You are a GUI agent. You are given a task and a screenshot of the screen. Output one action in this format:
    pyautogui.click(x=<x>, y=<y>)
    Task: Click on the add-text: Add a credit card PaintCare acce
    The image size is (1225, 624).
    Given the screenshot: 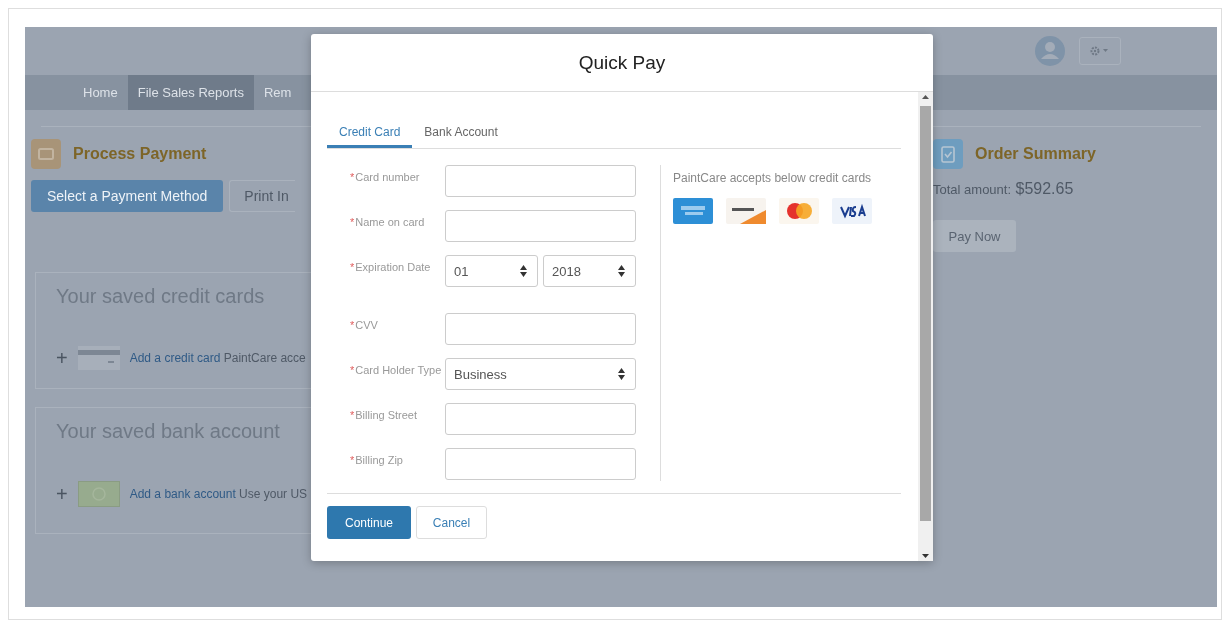 What is the action you would take?
    pyautogui.click(x=217, y=358)
    